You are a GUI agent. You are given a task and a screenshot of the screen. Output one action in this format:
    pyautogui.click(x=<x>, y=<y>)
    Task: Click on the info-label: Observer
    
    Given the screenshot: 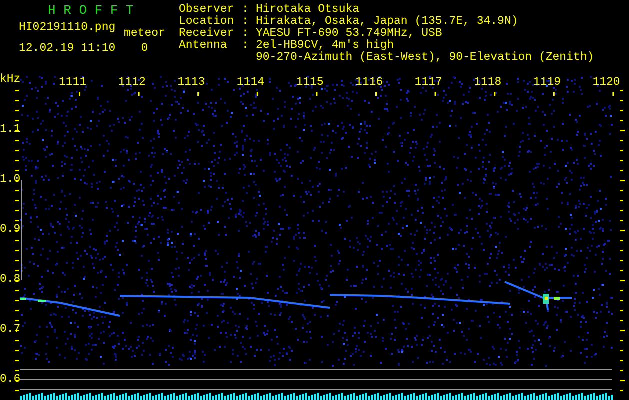 What is the action you would take?
    pyautogui.click(x=206, y=9)
    